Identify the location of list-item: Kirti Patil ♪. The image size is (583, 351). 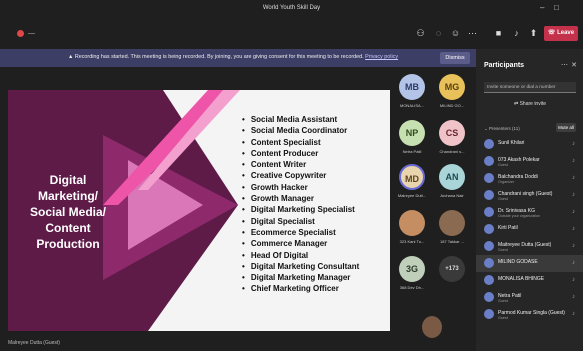
(529, 229).